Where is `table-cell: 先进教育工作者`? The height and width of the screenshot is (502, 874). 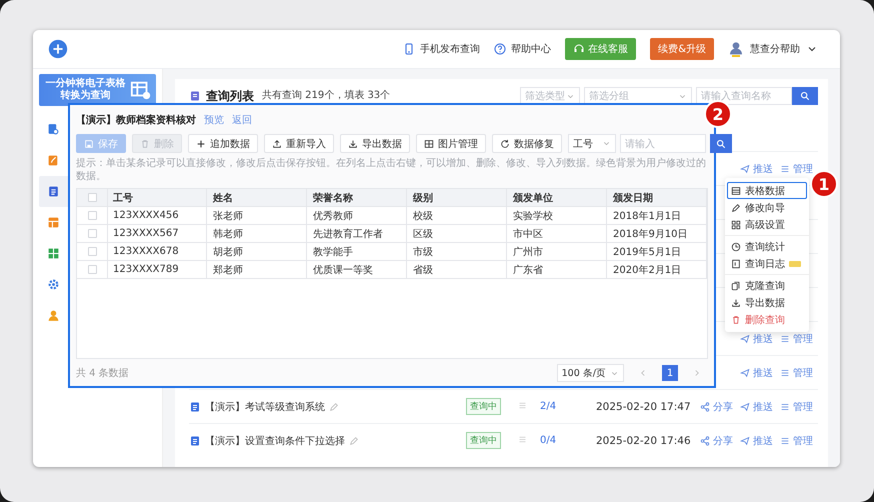 table-cell: 先进教育工作者 is located at coordinates (357, 233).